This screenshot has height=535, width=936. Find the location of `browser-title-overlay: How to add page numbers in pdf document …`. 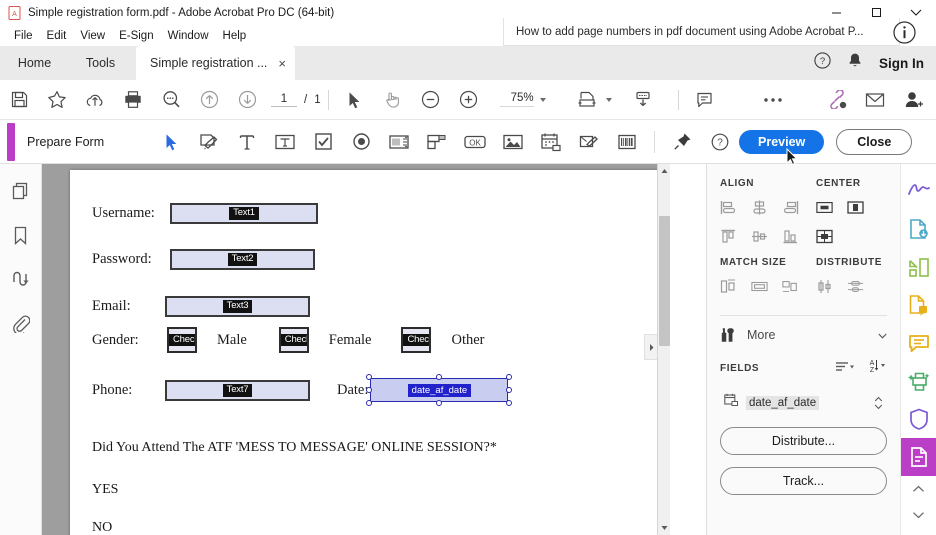

browser-title-overlay: How to add page numbers in pdf document … is located at coordinates (701, 32).